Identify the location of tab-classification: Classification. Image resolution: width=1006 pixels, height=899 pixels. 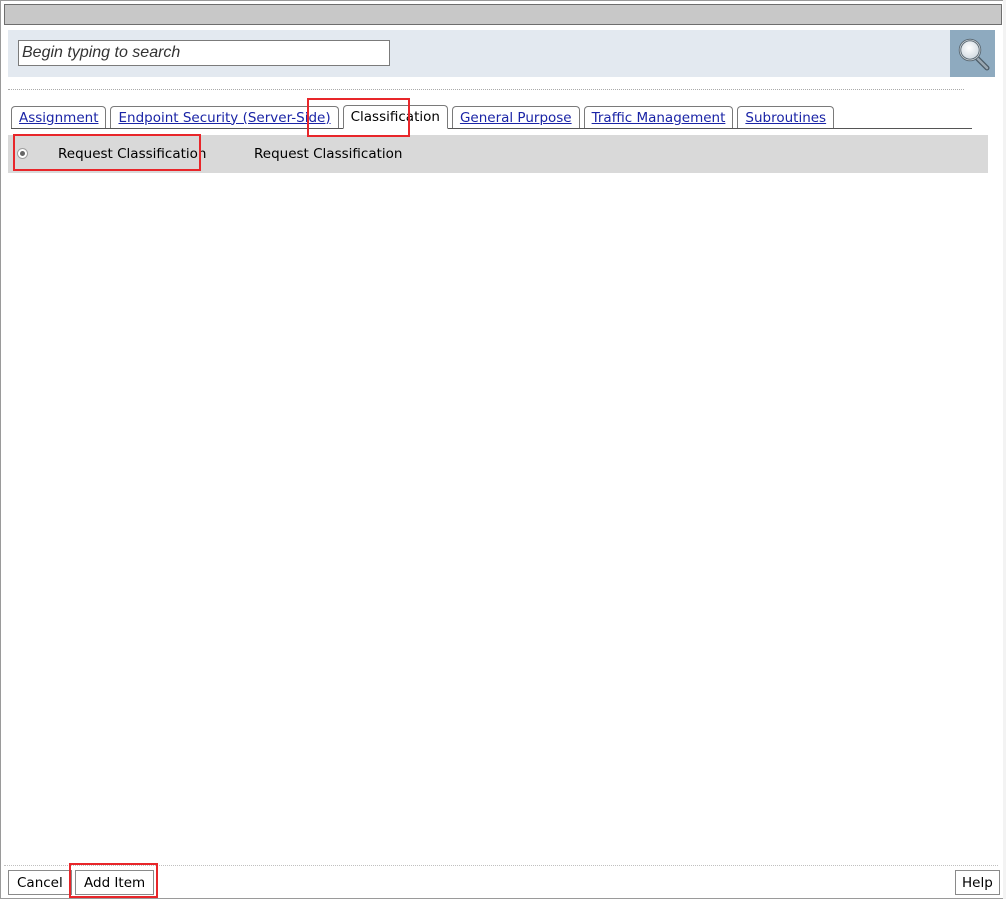
(395, 117).